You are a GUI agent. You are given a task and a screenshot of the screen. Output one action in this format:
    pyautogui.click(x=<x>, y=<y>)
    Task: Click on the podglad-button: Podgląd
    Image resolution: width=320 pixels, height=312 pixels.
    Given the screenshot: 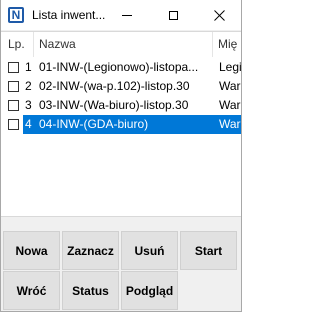 What is the action you would take?
    pyautogui.click(x=149, y=290)
    